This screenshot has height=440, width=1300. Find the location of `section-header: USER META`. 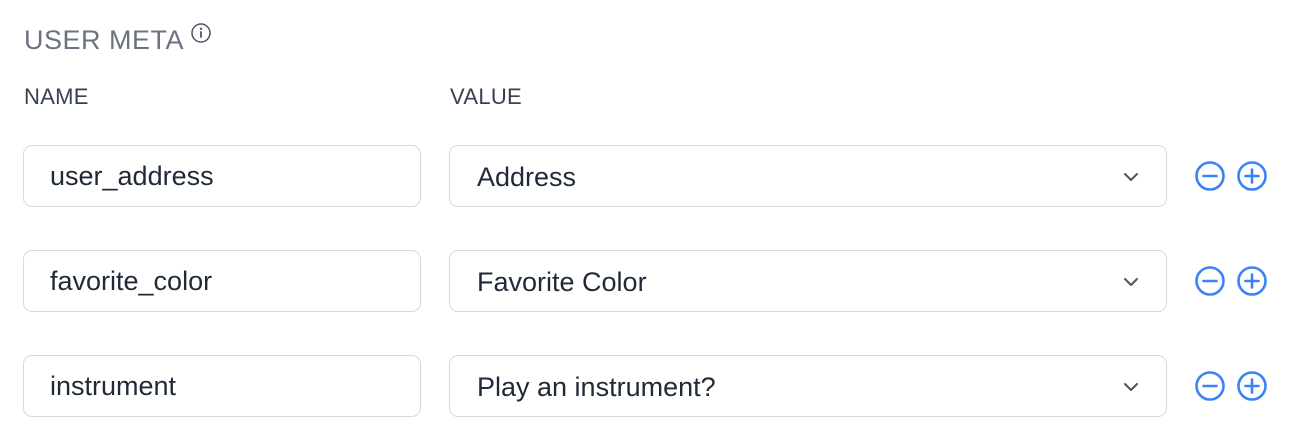

section-header: USER META is located at coordinates (118, 40).